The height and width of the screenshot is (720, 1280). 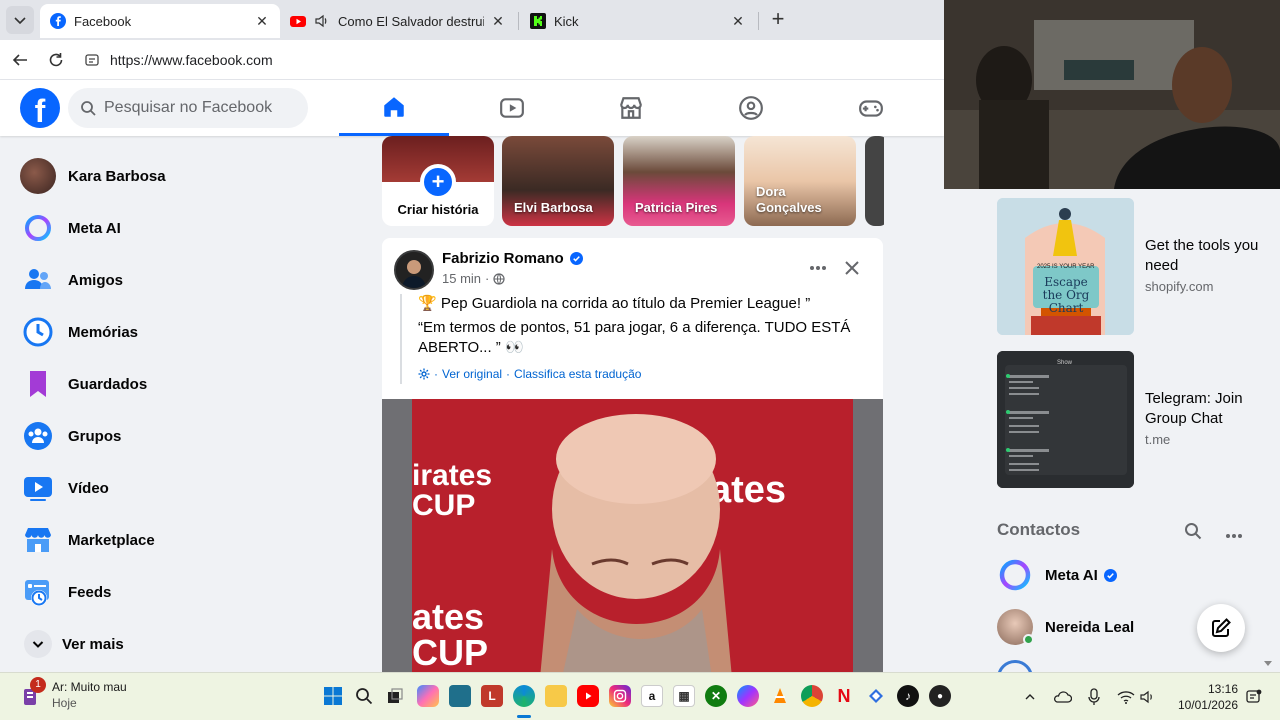 I want to click on search-input: Pesquisar no Facebook, so click(x=188, y=108).